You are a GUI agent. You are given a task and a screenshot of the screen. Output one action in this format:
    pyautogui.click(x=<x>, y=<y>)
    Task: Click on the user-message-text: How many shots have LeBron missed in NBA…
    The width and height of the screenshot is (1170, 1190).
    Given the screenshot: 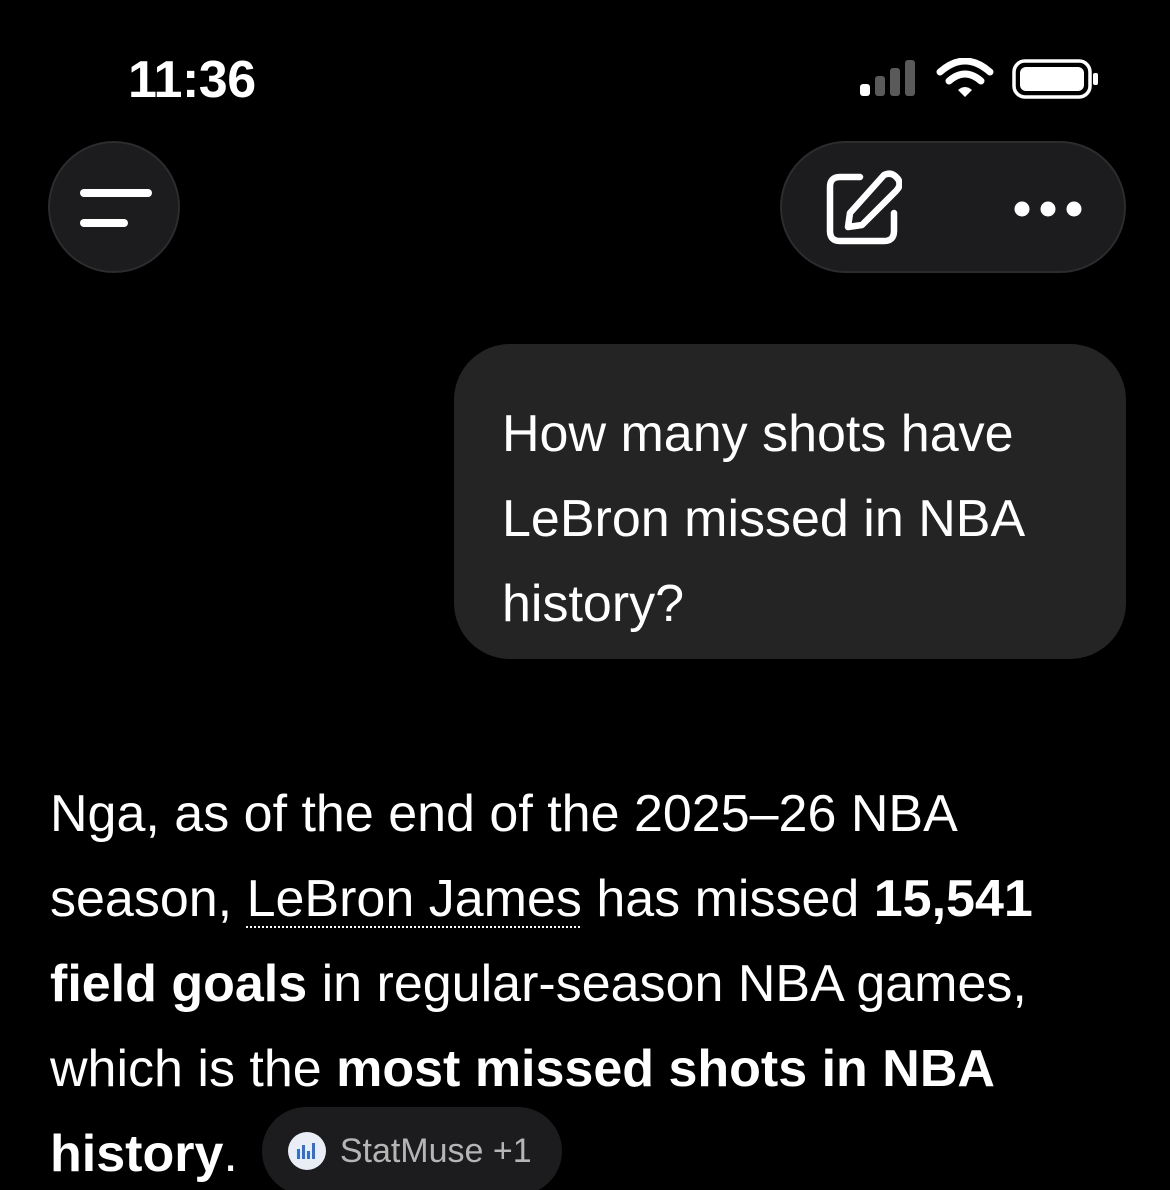 What is the action you would take?
    pyautogui.click(x=762, y=519)
    